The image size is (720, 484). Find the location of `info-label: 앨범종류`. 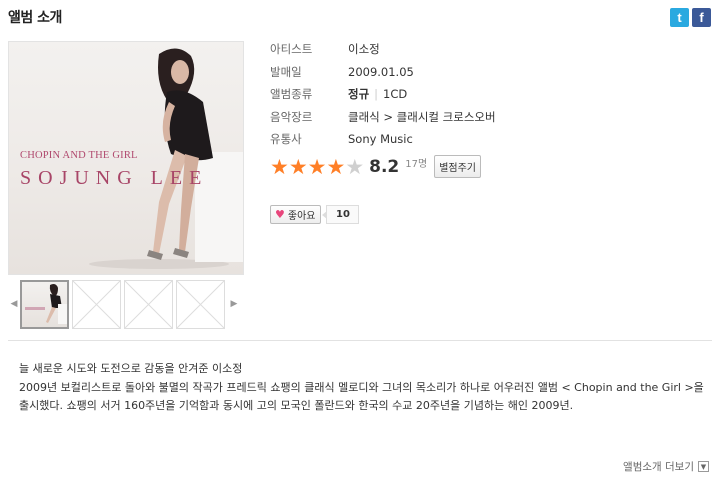

info-label: 앨범종류 is located at coordinates (291, 94).